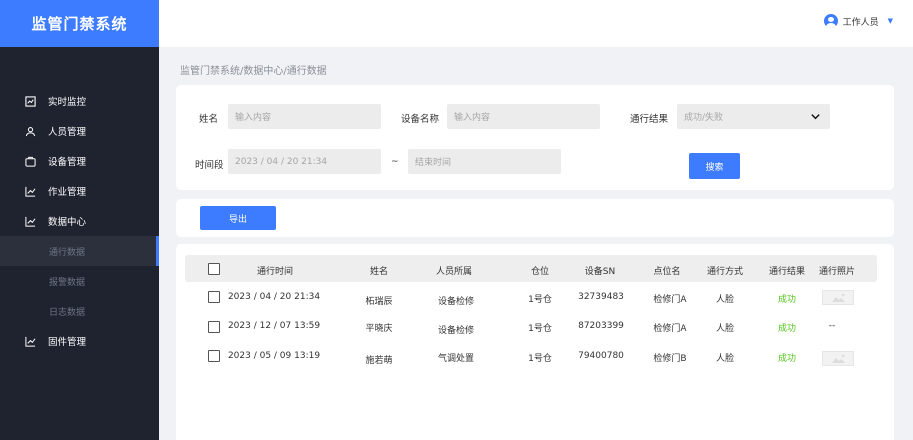 The image size is (913, 440). I want to click on cell-name: 施若萌, so click(379, 361).